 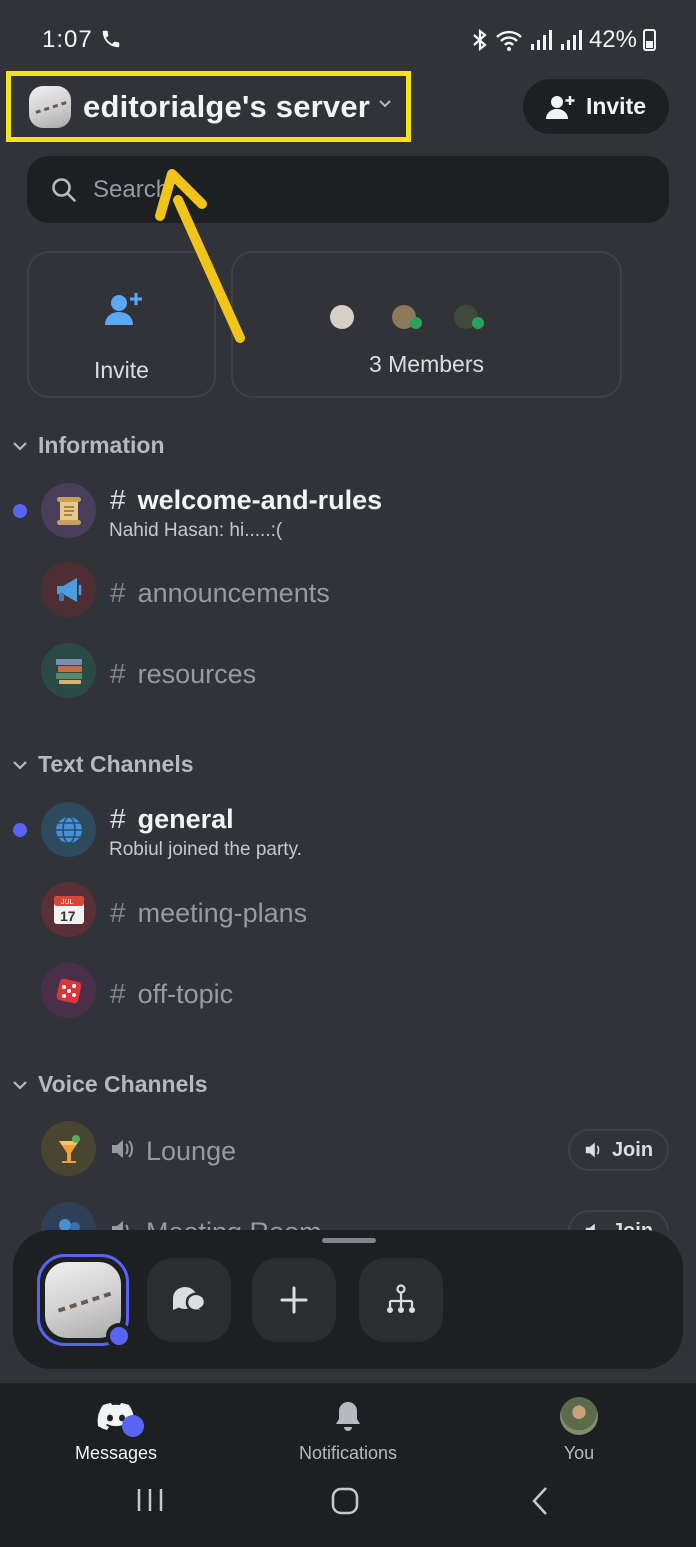 What do you see at coordinates (68, 829) in the screenshot?
I see `globe-icon` at bounding box center [68, 829].